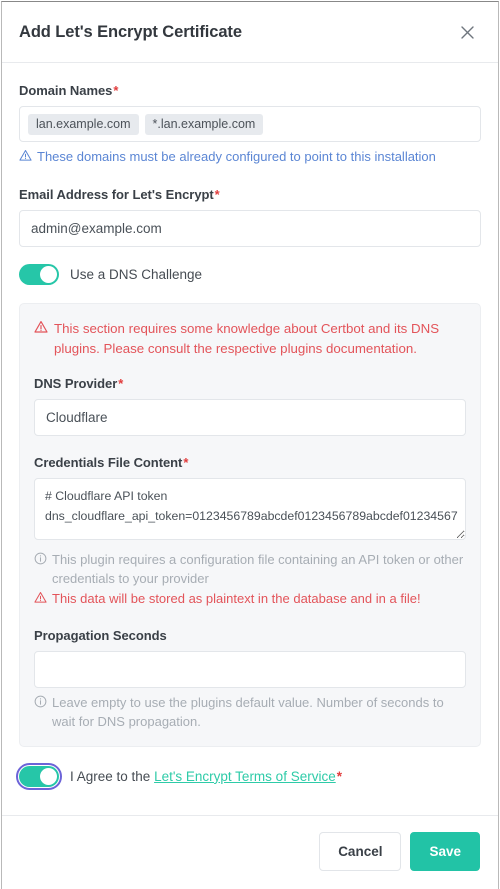  What do you see at coordinates (250, 383) in the screenshot?
I see `dns-provider-label: DNS Provider*` at bounding box center [250, 383].